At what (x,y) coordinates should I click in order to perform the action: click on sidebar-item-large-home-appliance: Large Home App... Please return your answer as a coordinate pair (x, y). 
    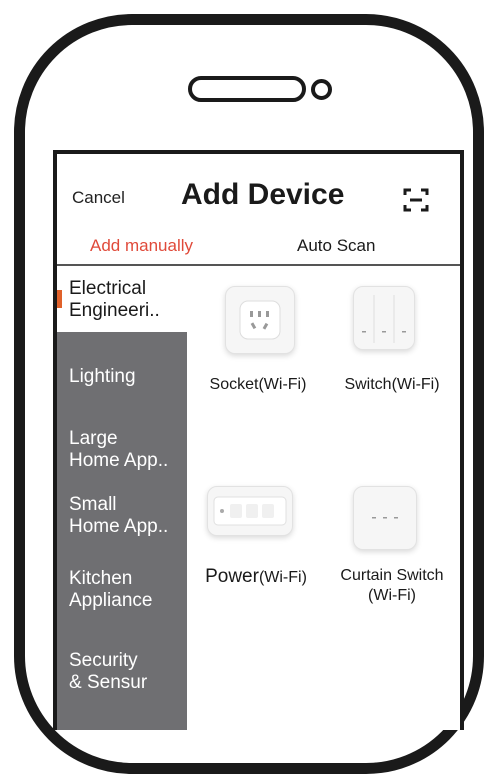
    Looking at the image, I should click on (122, 450).